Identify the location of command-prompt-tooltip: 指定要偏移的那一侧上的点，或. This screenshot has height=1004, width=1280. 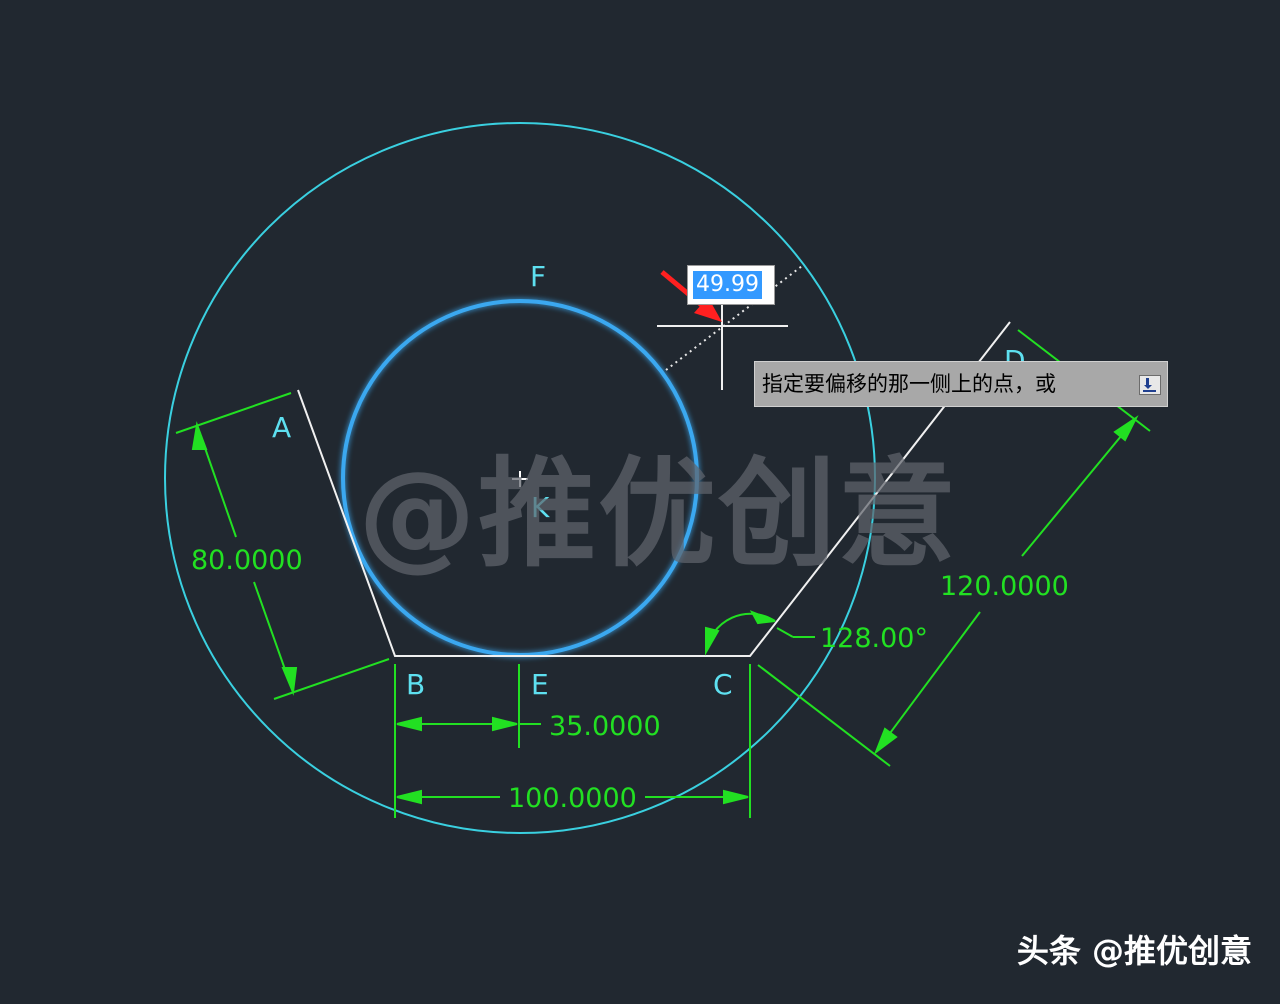
(961, 384).